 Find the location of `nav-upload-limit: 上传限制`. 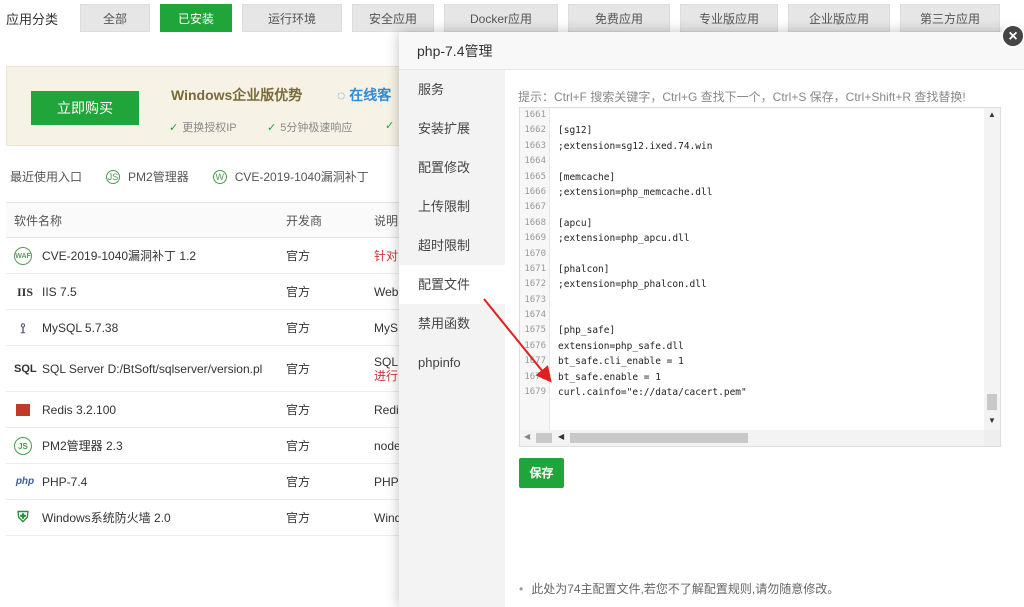

nav-upload-limit: 上传限制 is located at coordinates (452, 206).